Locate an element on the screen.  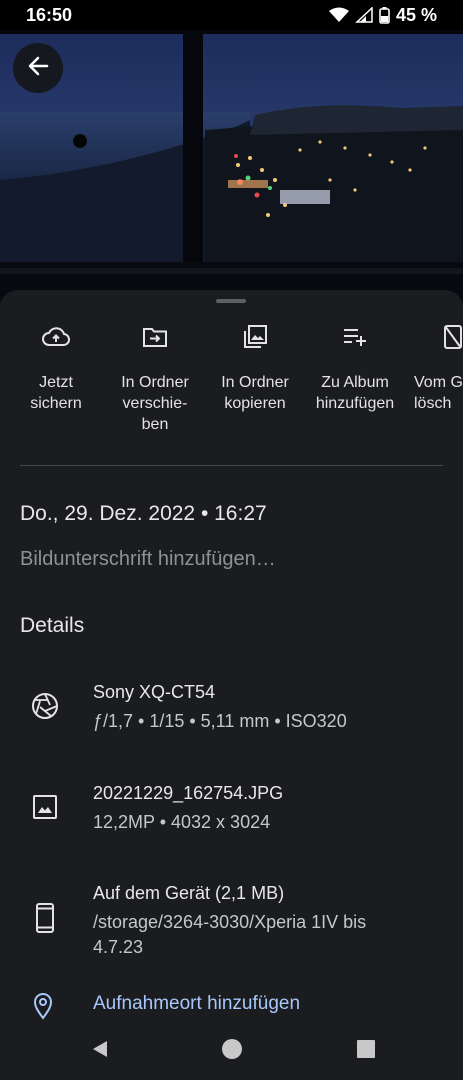
image-icon is located at coordinates (45, 807).